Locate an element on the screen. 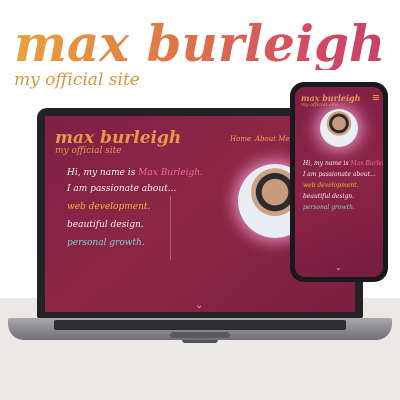 This screenshot has width=400, height=400. site-logo: max burleigh is located at coordinates (118, 138).